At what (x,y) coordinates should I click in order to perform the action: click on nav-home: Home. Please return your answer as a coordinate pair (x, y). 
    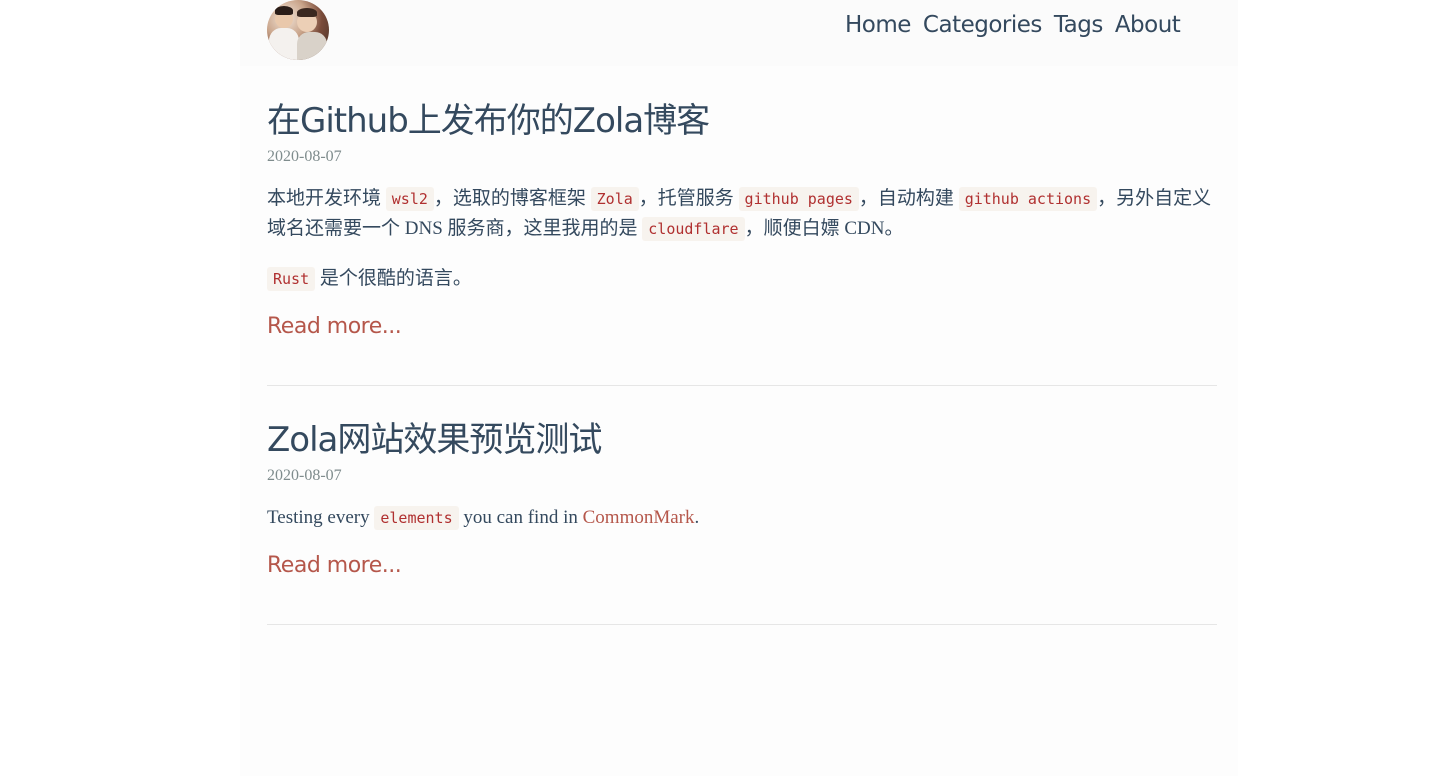
    Looking at the image, I should click on (878, 25).